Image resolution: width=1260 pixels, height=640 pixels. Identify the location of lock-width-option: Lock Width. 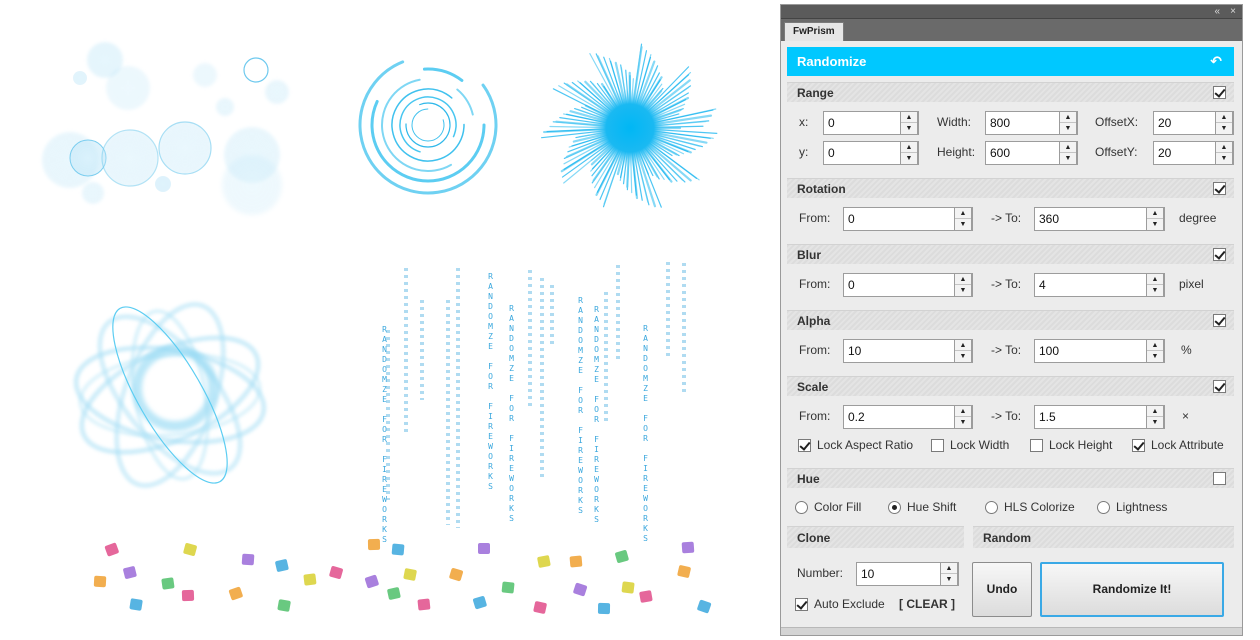
(970, 445).